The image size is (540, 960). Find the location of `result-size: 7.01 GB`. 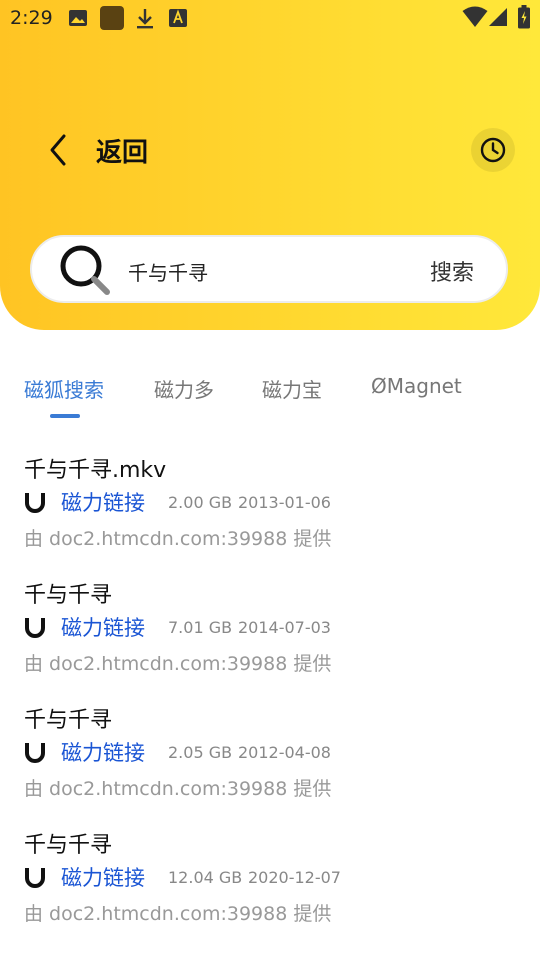

result-size: 7.01 GB is located at coordinates (200, 627).